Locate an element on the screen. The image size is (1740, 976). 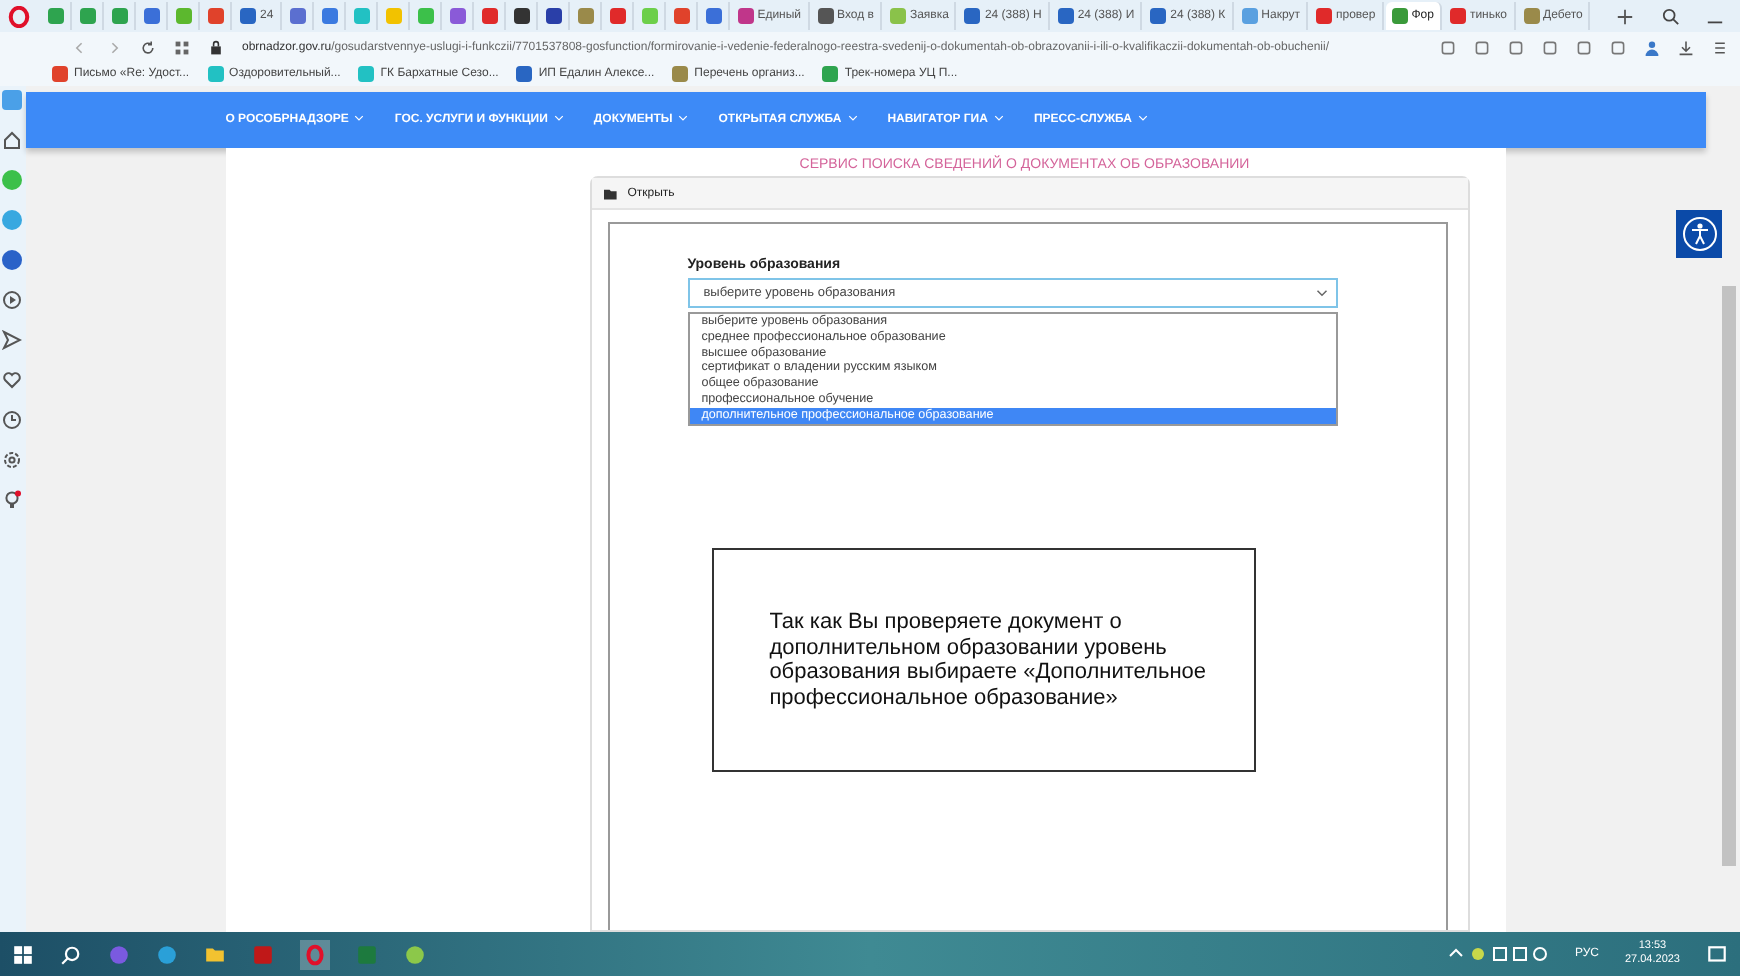
start-icon is located at coordinates (23, 954).